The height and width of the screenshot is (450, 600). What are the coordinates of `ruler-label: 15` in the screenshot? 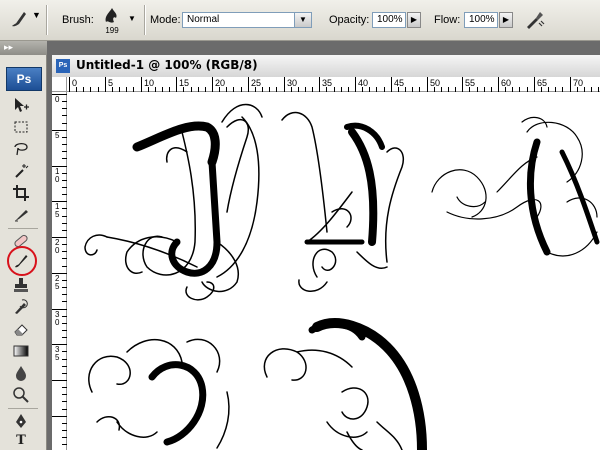 It's located at (184, 83).